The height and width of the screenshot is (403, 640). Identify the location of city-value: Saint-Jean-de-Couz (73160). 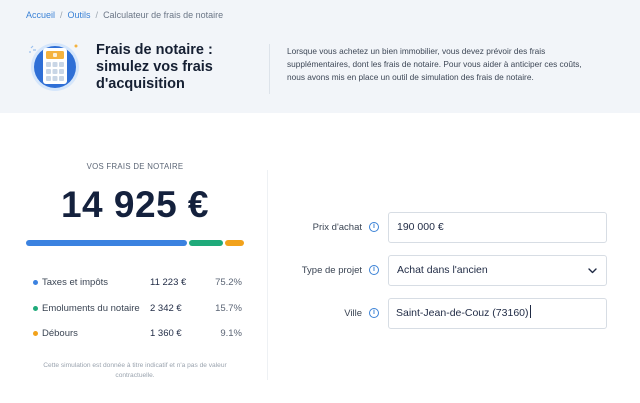
(462, 313).